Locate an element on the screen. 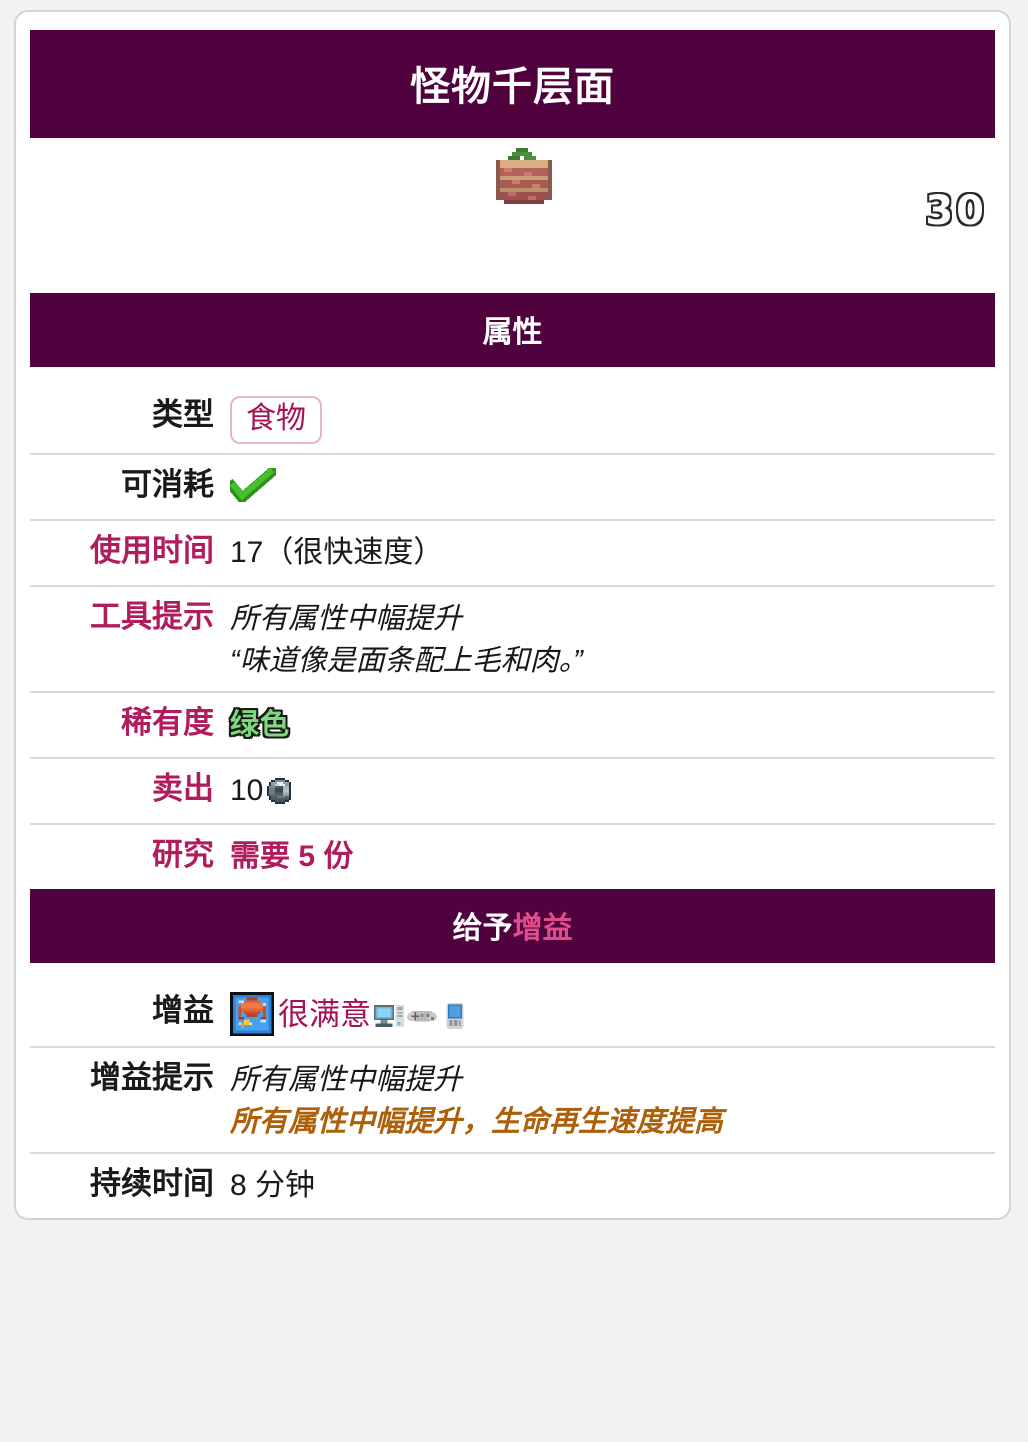  row-label-type: 类型 is located at coordinates (183, 414).